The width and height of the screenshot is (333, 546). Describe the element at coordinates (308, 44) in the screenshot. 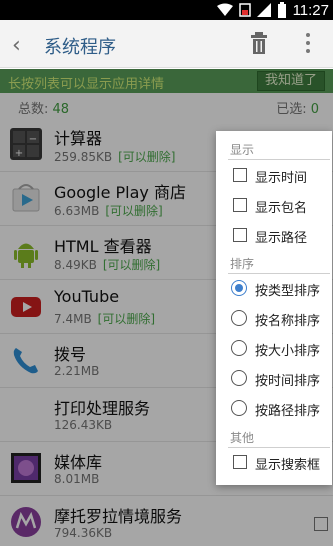

I see `overflow-menu-icon` at that location.